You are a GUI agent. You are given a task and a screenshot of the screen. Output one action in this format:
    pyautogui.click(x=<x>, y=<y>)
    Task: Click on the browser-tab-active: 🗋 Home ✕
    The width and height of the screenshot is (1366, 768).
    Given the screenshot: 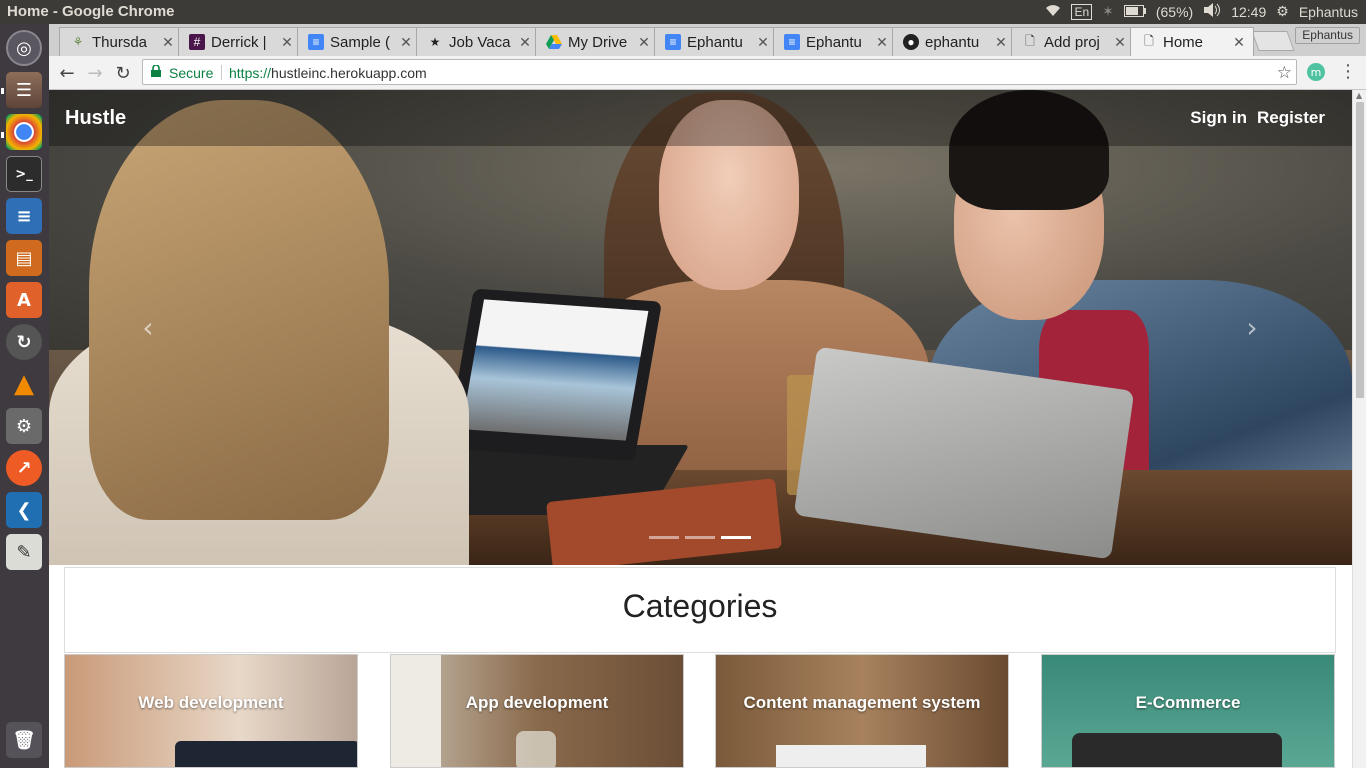 What is the action you would take?
    pyautogui.click(x=1192, y=41)
    